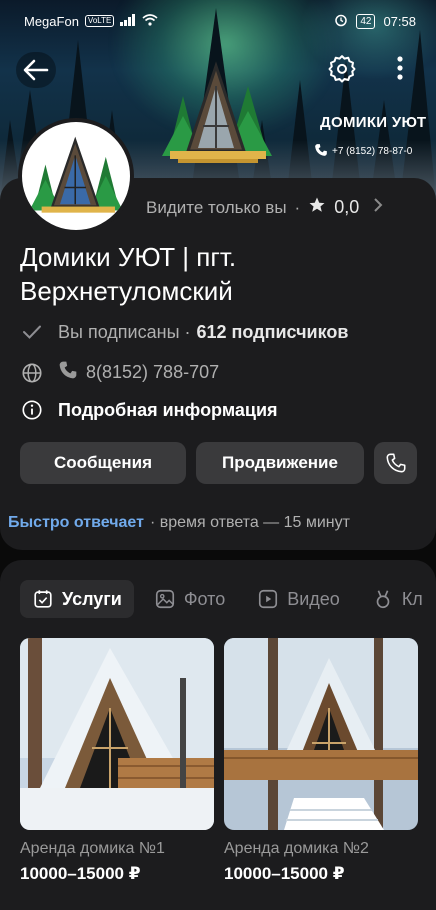  Describe the element at coordinates (399, 21) in the screenshot. I see `clock: 07:58` at that location.